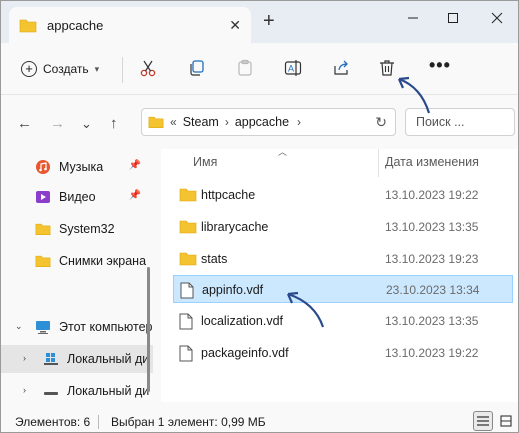 The image size is (519, 433). Describe the element at coordinates (259, 22) in the screenshot. I see `title-bar: appcache ✕ +` at that location.